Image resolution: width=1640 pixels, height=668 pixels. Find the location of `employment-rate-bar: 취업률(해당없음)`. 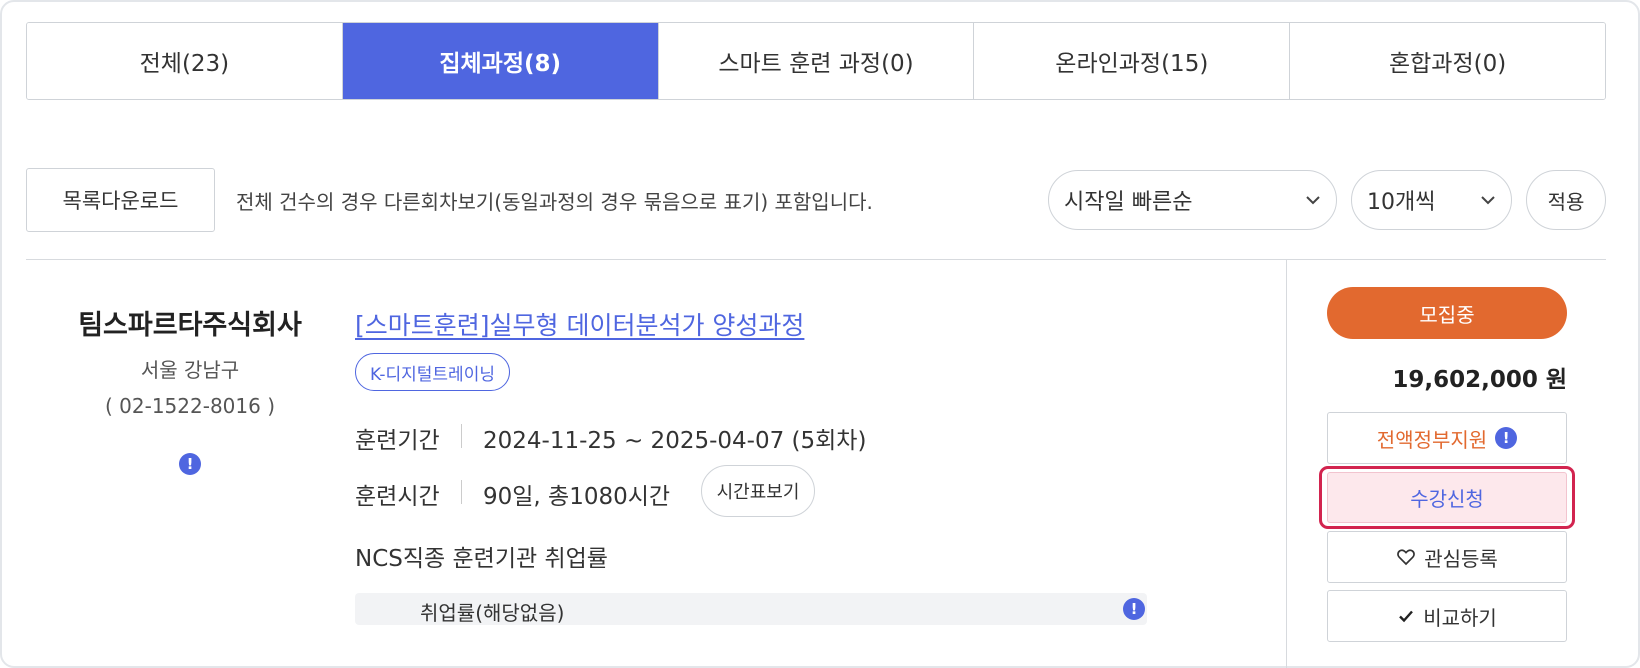

employment-rate-bar: 취업률(해당없음) is located at coordinates (751, 609).